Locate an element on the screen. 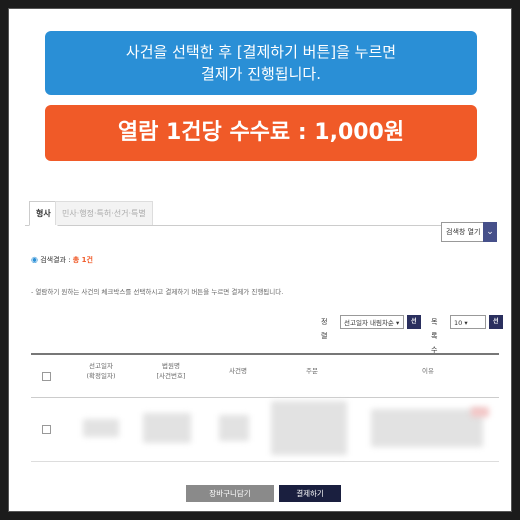 The width and height of the screenshot is (520, 520). sort-select: 선고일자 내림차순 ▾ is located at coordinates (372, 322).